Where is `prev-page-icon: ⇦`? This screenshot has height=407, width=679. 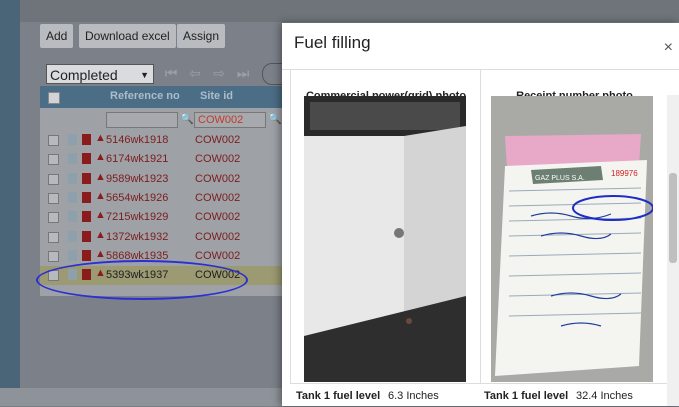 prev-page-icon: ⇦ is located at coordinates (195, 73).